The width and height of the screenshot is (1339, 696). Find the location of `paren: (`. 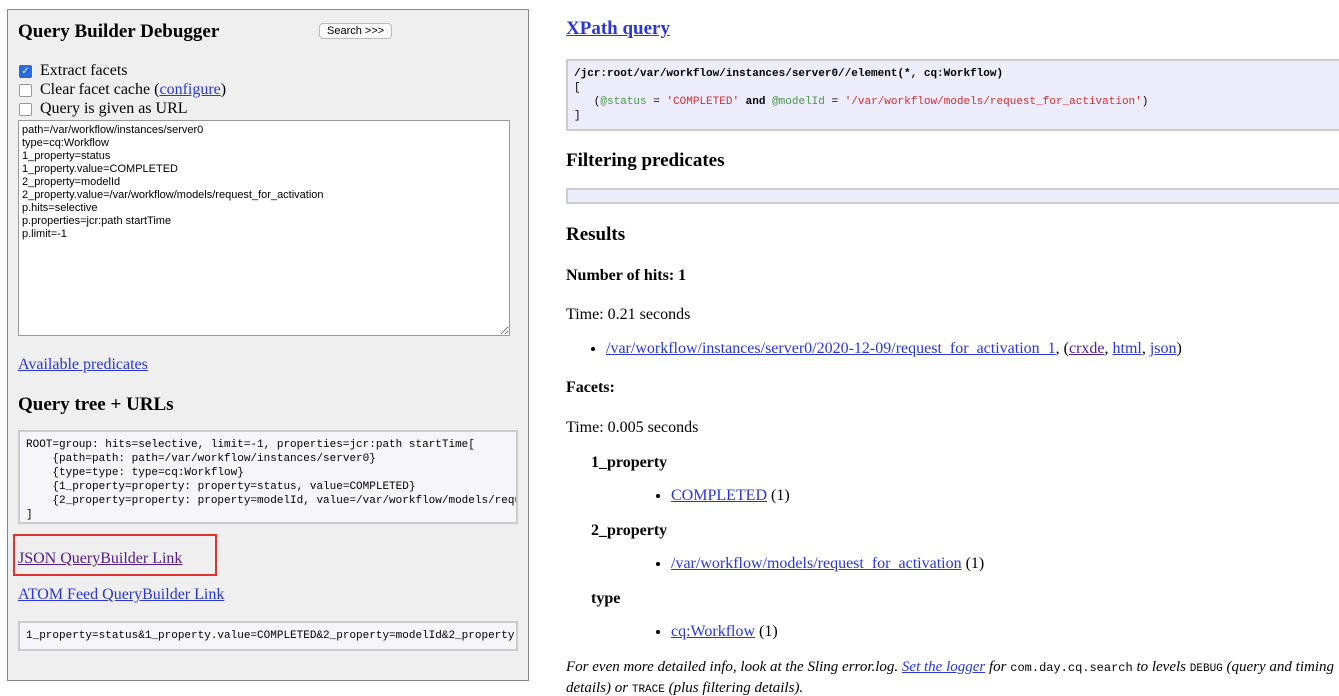

paren: ( is located at coordinates (587, 102).